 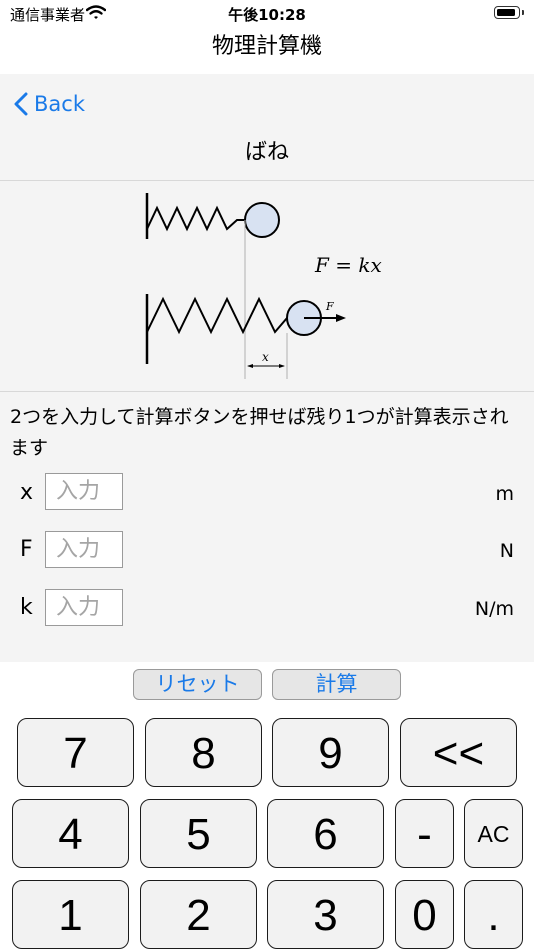 What do you see at coordinates (70, 914) in the screenshot?
I see `key-1: 1` at bounding box center [70, 914].